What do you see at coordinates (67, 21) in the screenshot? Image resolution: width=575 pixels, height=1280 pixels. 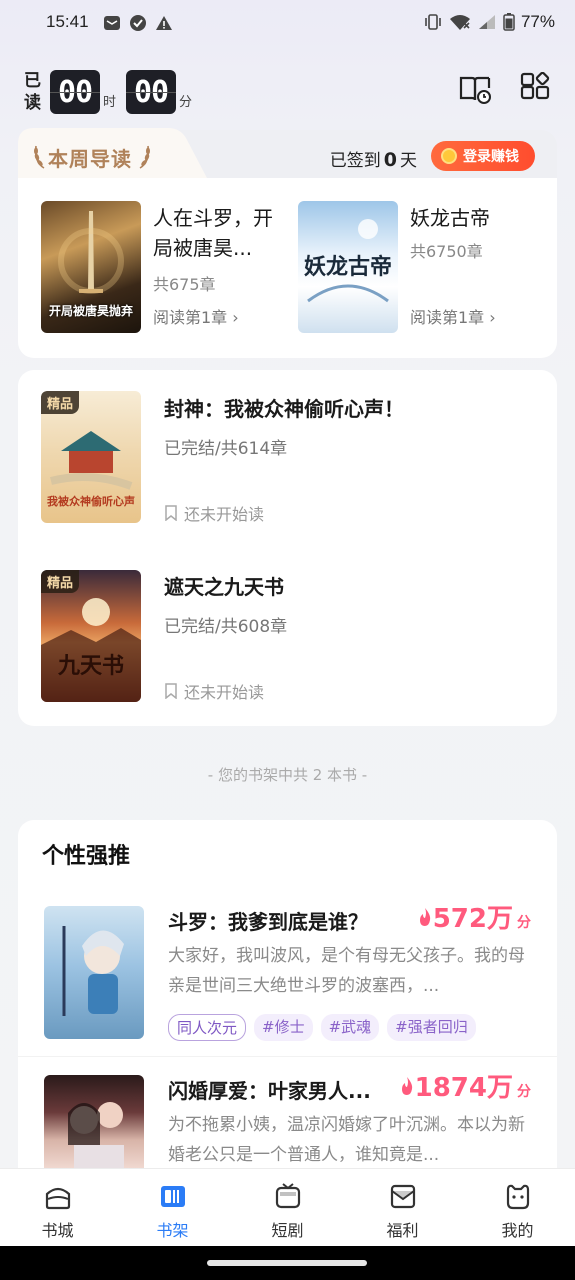 I see `status-time: 15:41` at bounding box center [67, 21].